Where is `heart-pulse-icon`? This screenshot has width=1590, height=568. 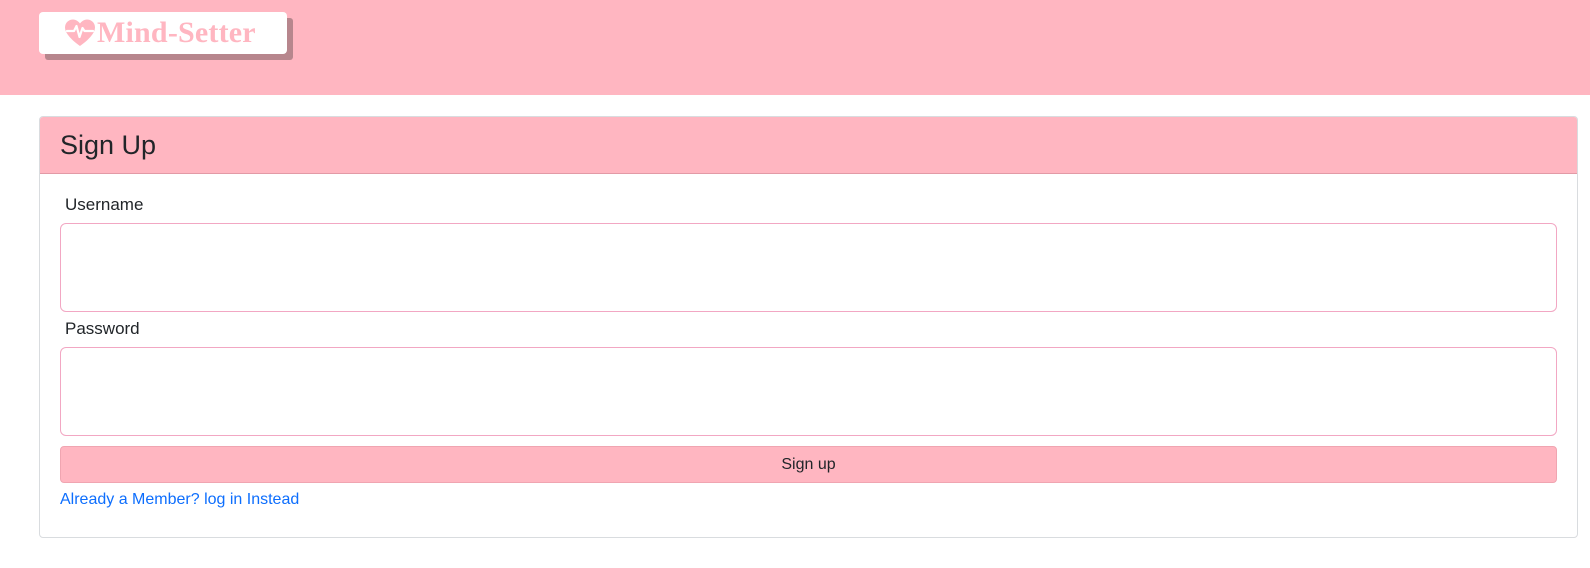 heart-pulse-icon is located at coordinates (80, 33).